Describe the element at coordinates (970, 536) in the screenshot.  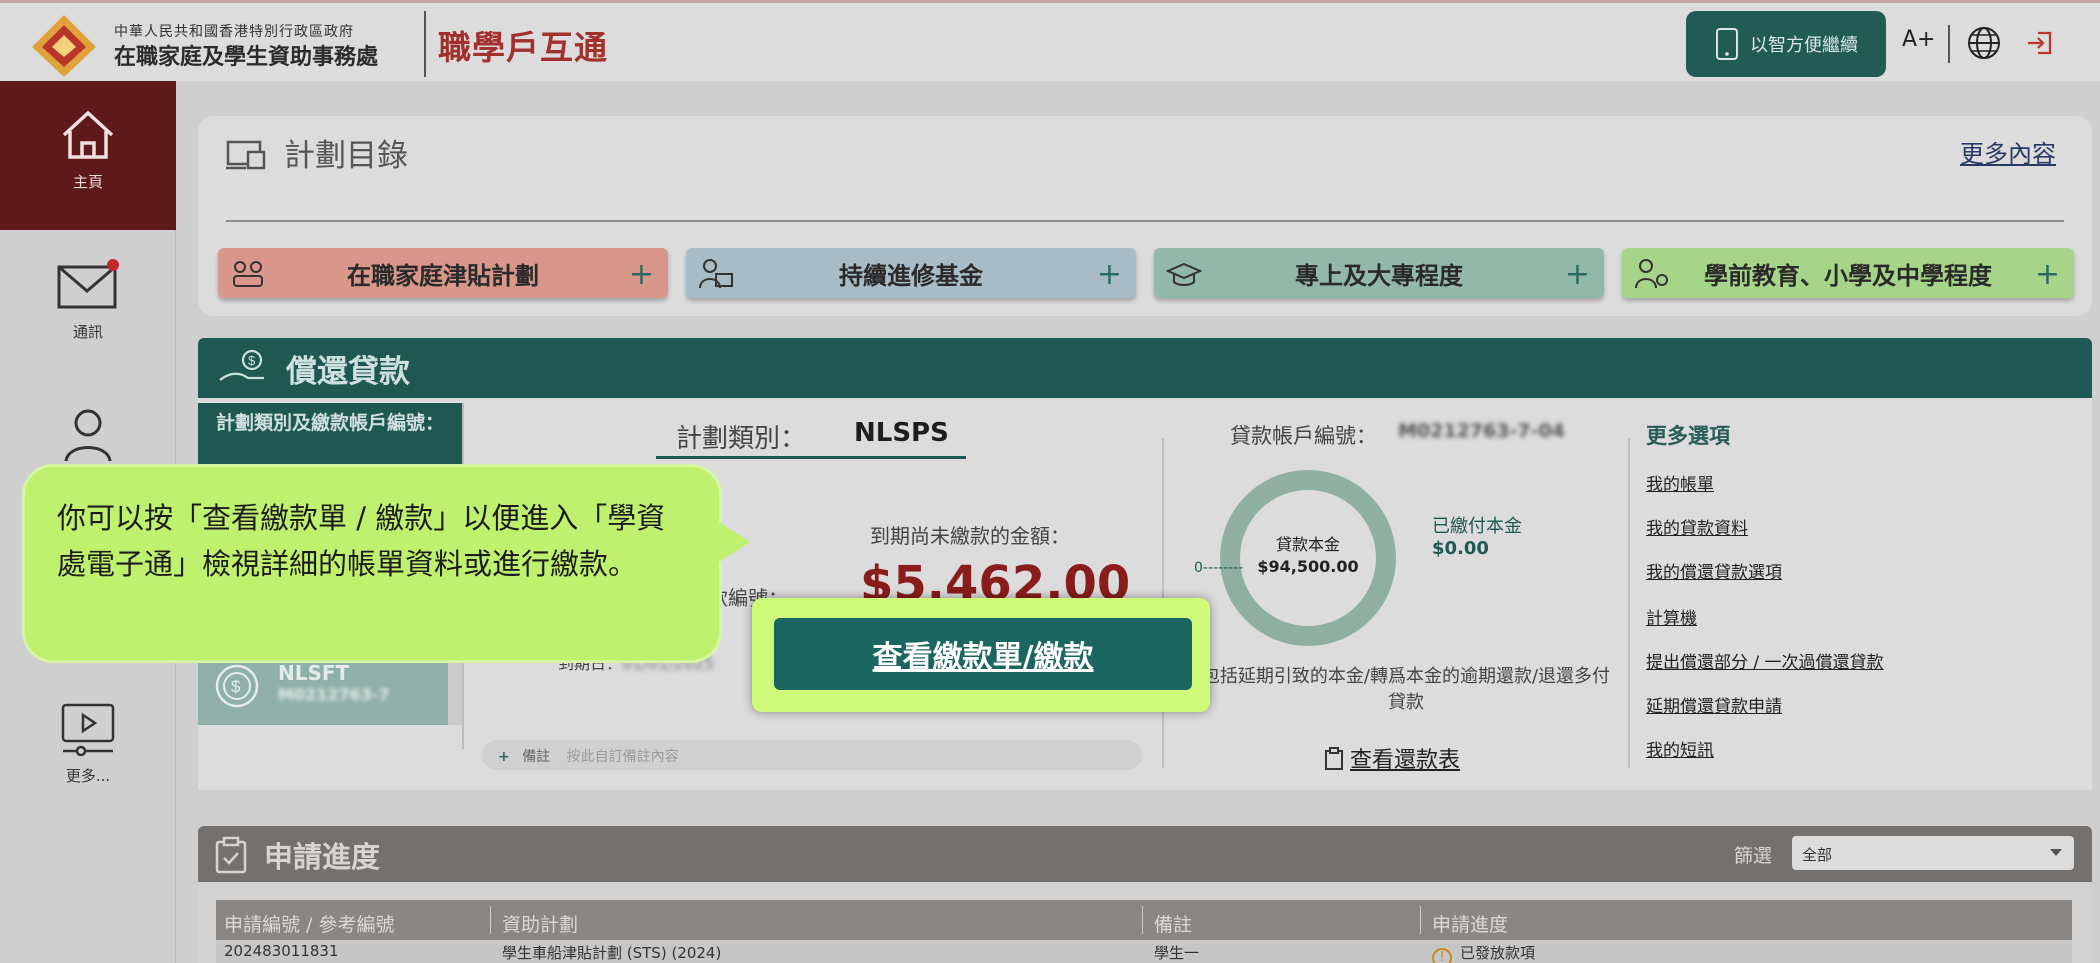
I see `due-amount-label: 到期尚未繳款的金額：` at that location.